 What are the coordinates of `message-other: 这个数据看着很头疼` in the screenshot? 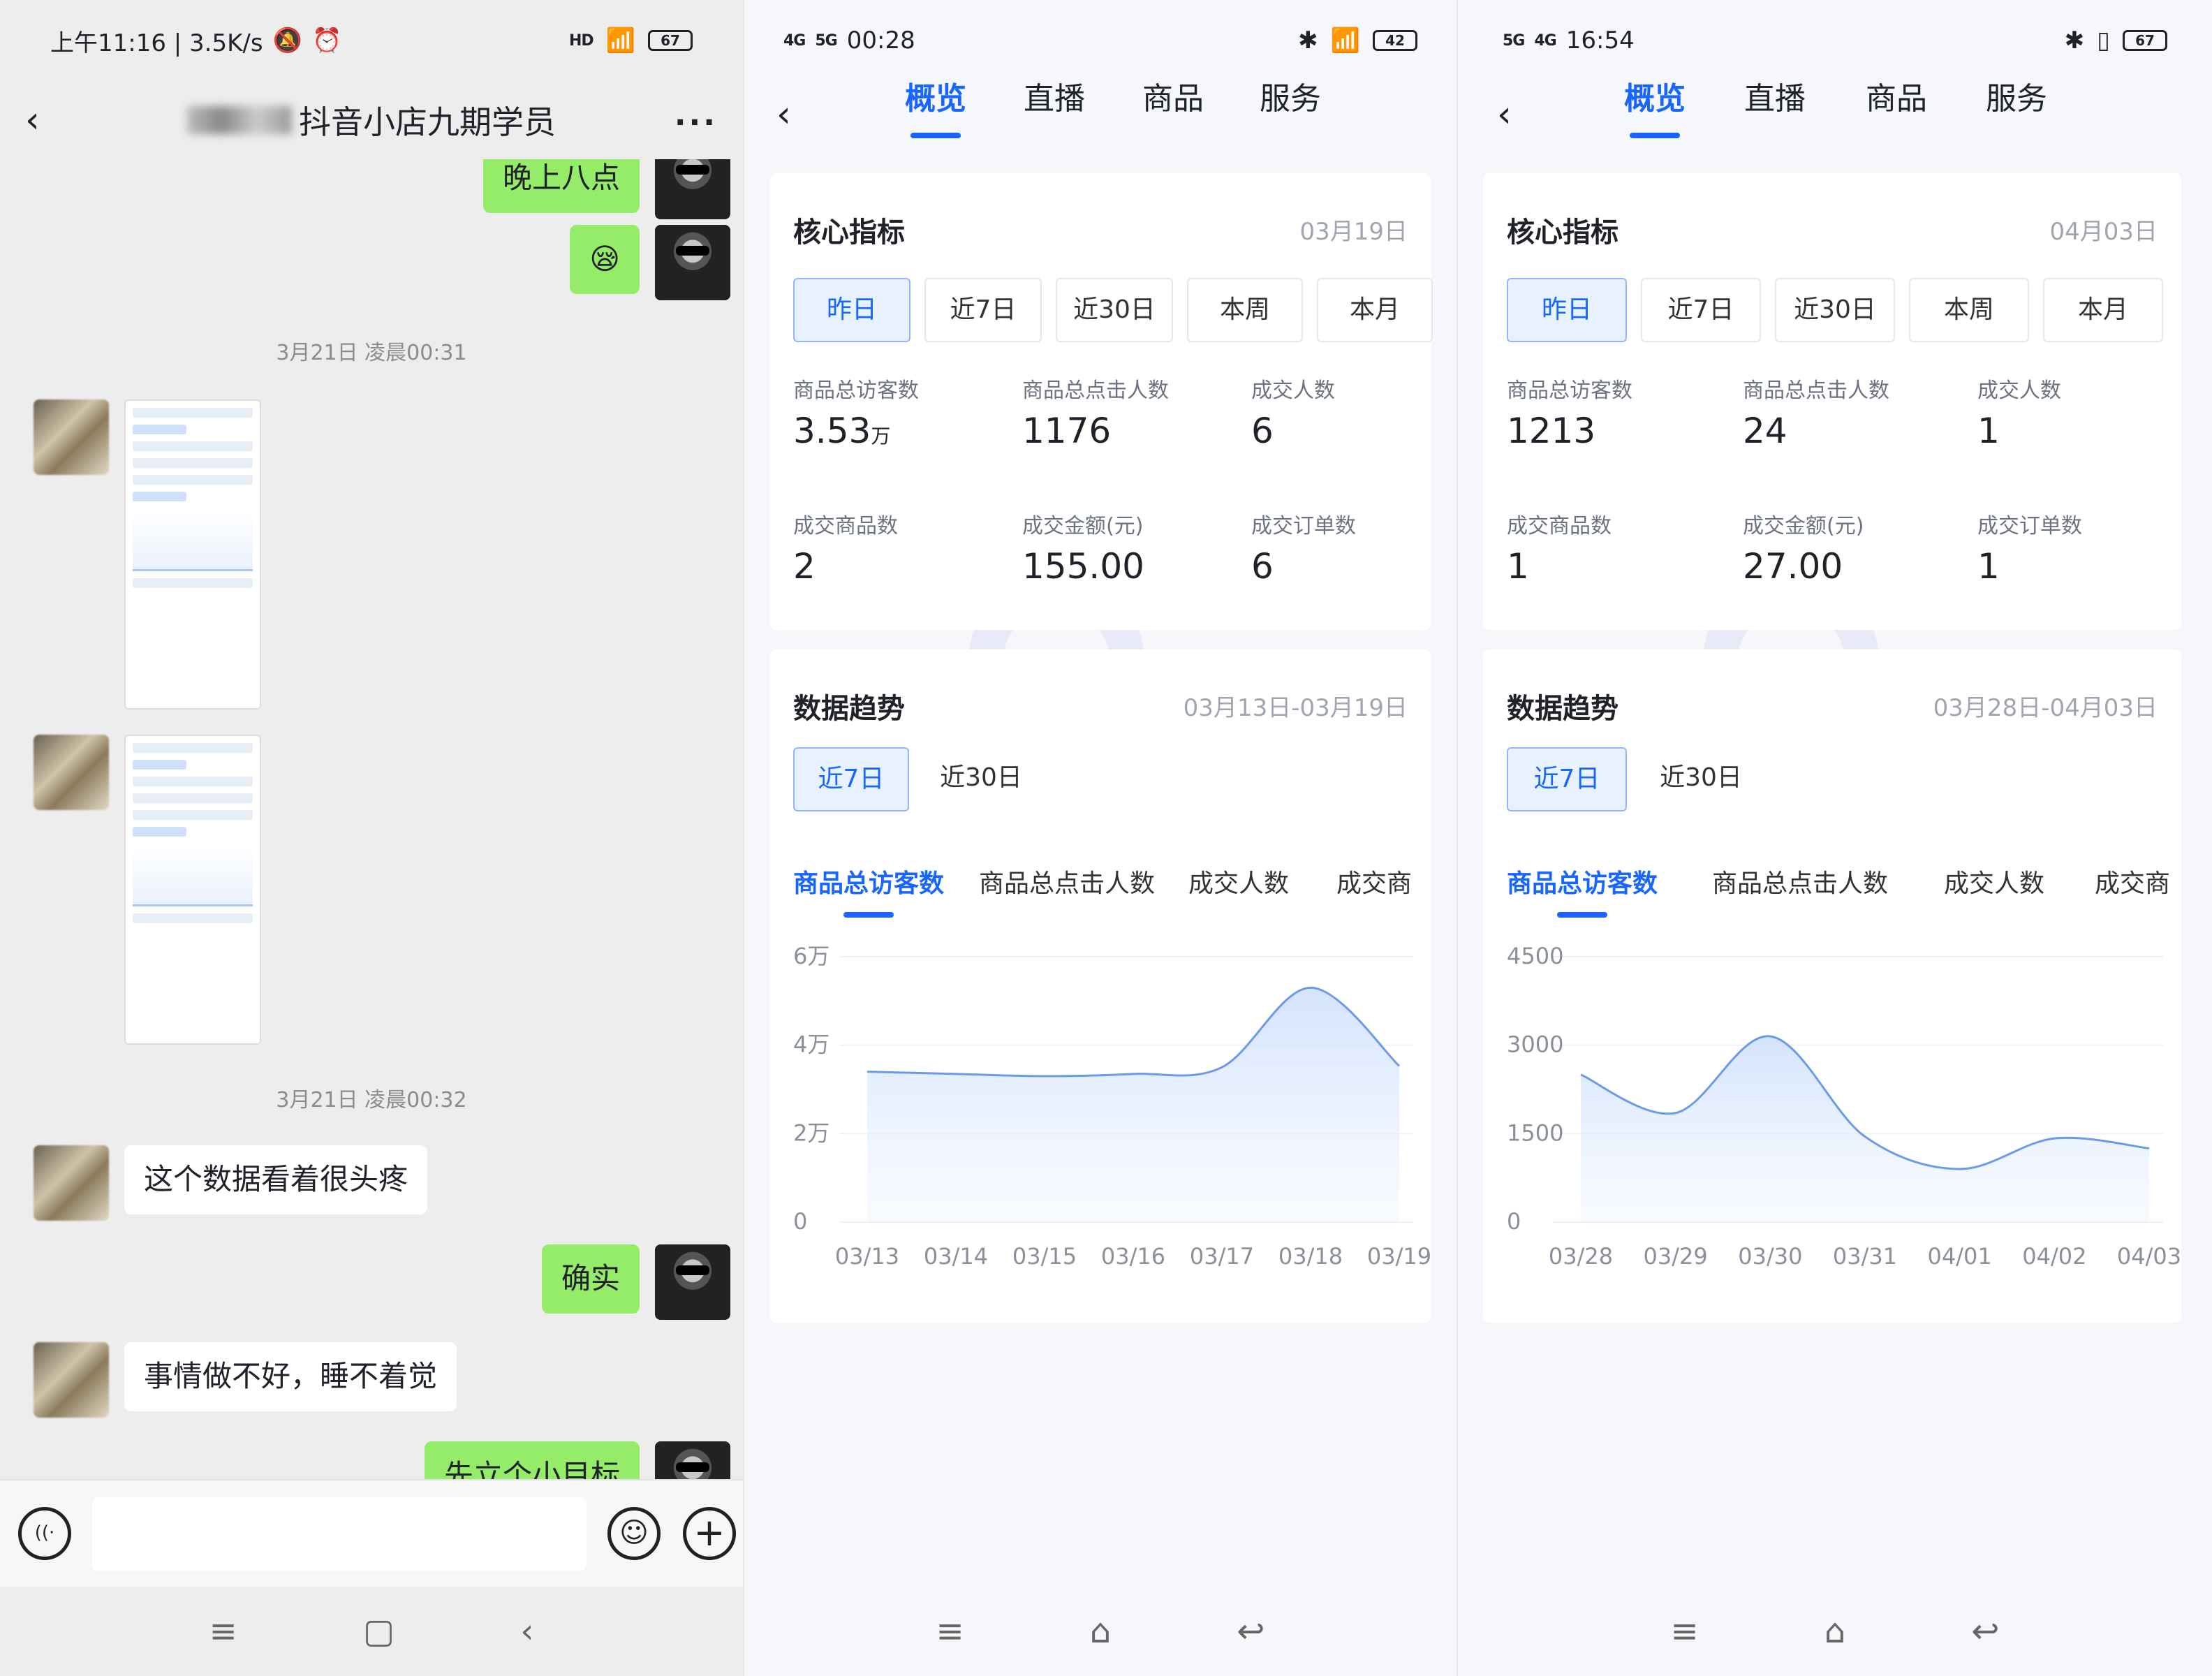 It's located at (231, 1183).